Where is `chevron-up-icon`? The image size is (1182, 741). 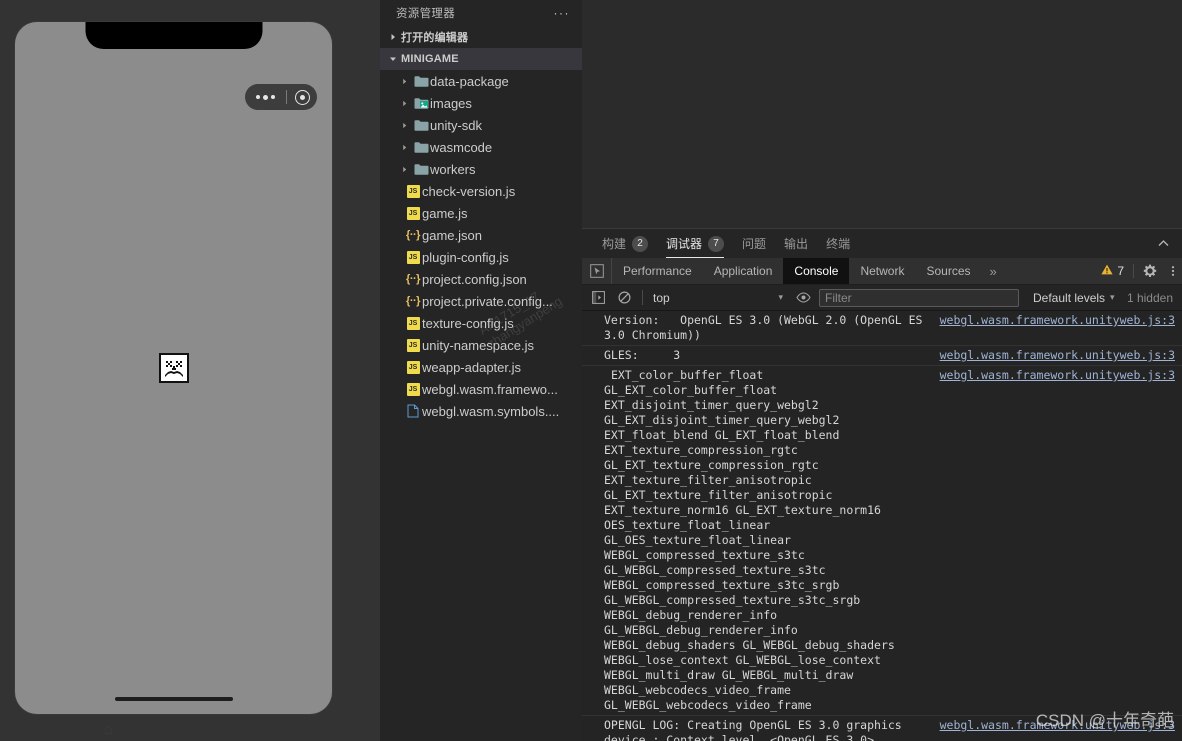
chevron-up-icon is located at coordinates (1163, 243).